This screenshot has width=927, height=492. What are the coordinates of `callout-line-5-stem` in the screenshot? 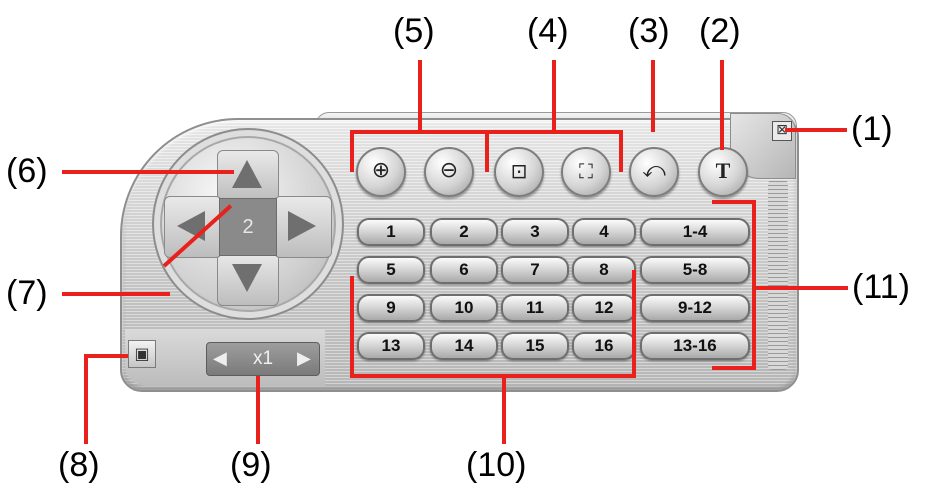 It's located at (420, 96).